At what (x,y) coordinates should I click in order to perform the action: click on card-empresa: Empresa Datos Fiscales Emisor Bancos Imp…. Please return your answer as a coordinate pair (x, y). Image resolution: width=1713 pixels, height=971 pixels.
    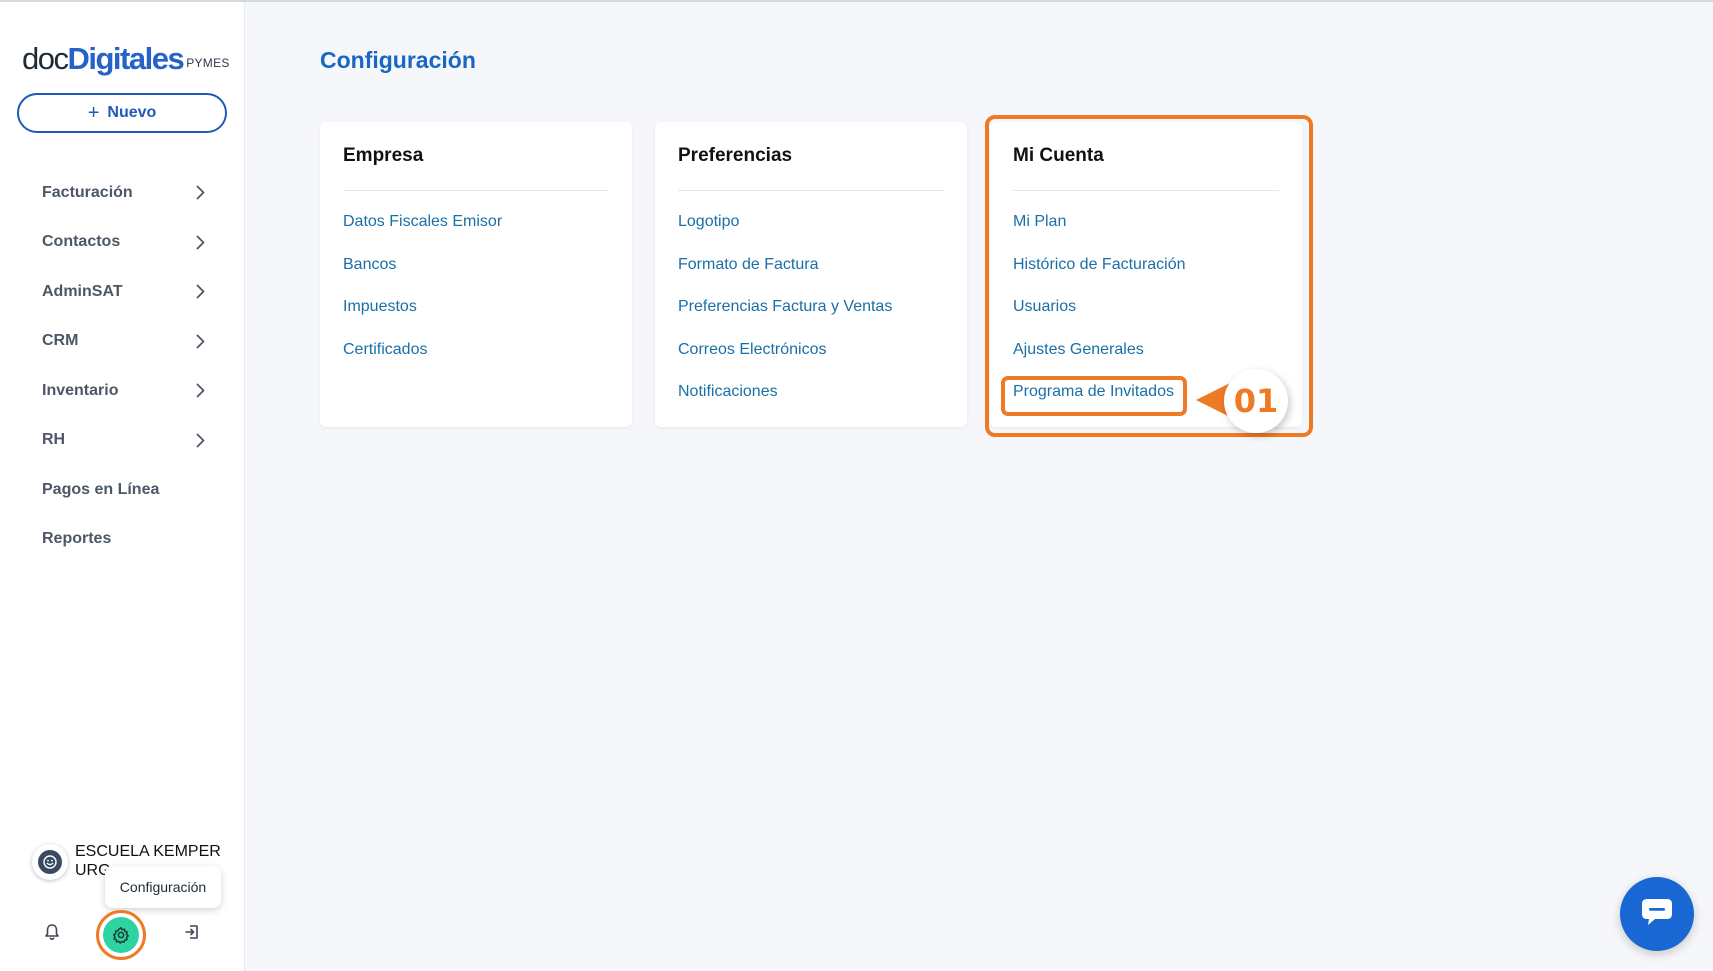
    Looking at the image, I should click on (476, 274).